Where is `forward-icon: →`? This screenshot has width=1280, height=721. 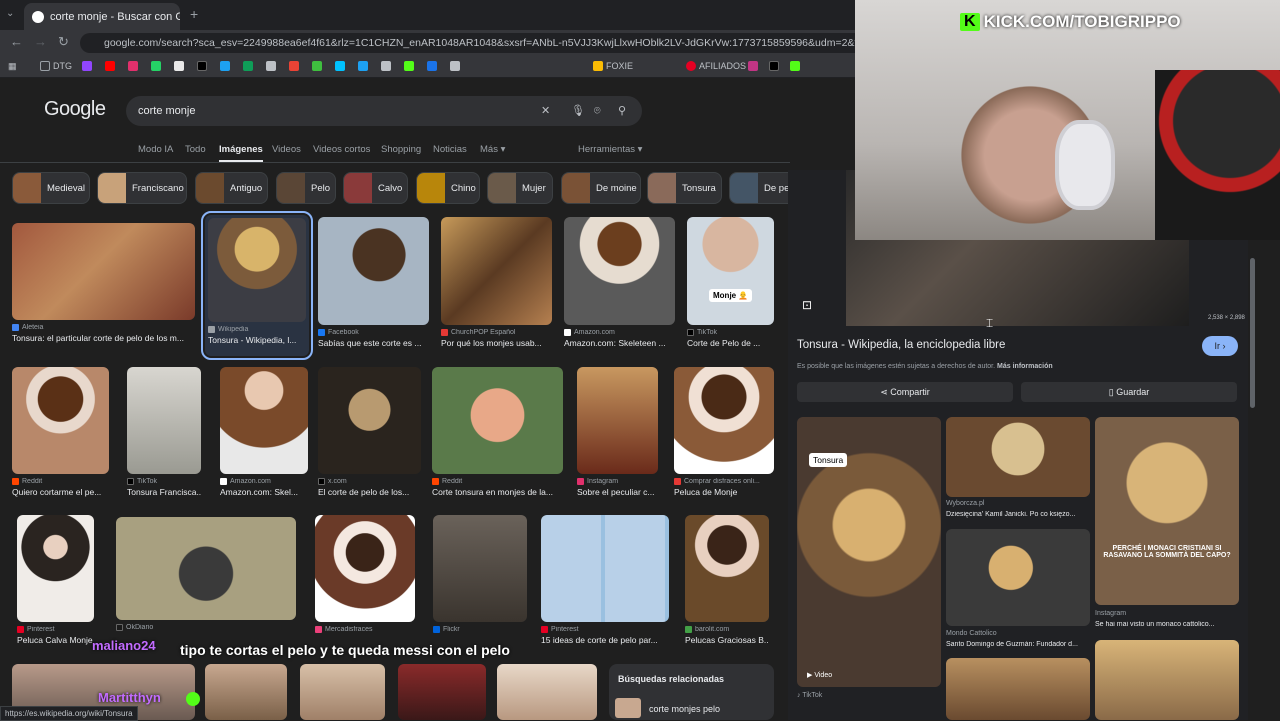 forward-icon: → is located at coordinates (40, 41).